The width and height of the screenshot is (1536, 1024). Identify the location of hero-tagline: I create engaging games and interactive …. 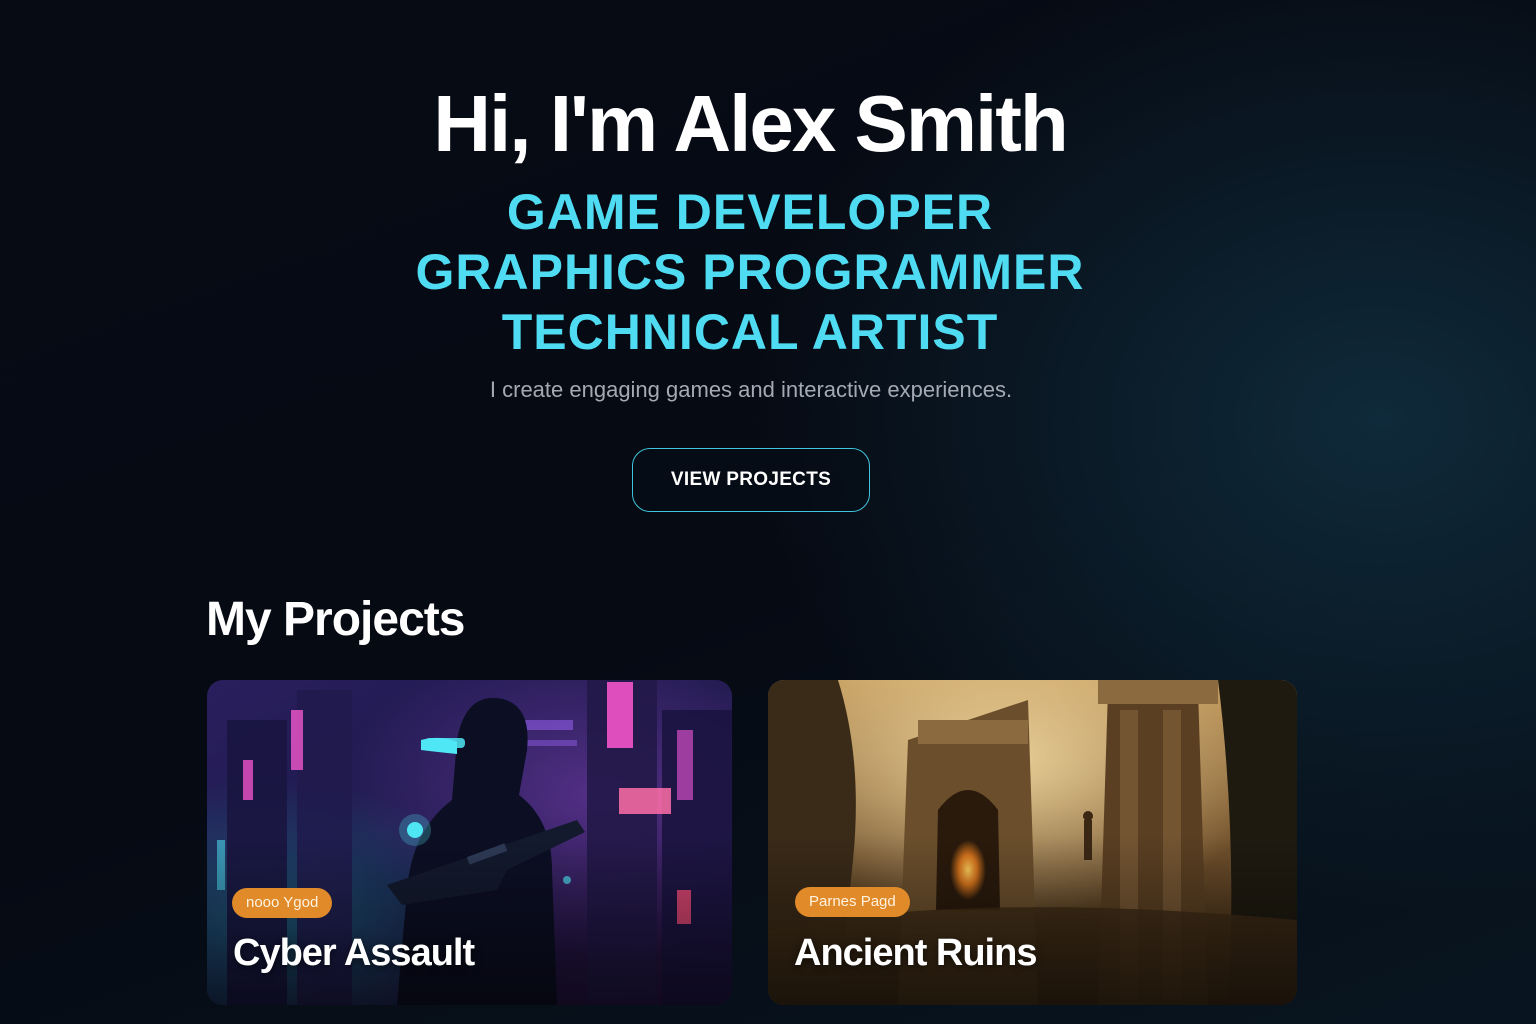
(751, 389).